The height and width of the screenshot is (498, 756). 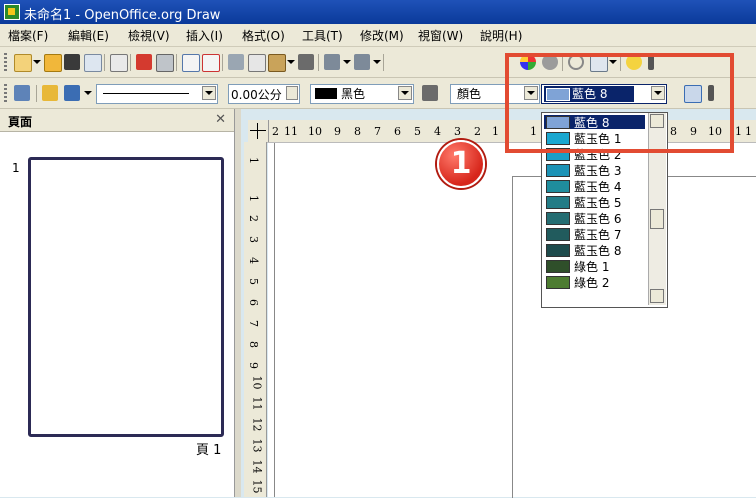 What do you see at coordinates (256, 95) in the screenshot?
I see `line-width-value: 0.00公分` at bounding box center [256, 95].